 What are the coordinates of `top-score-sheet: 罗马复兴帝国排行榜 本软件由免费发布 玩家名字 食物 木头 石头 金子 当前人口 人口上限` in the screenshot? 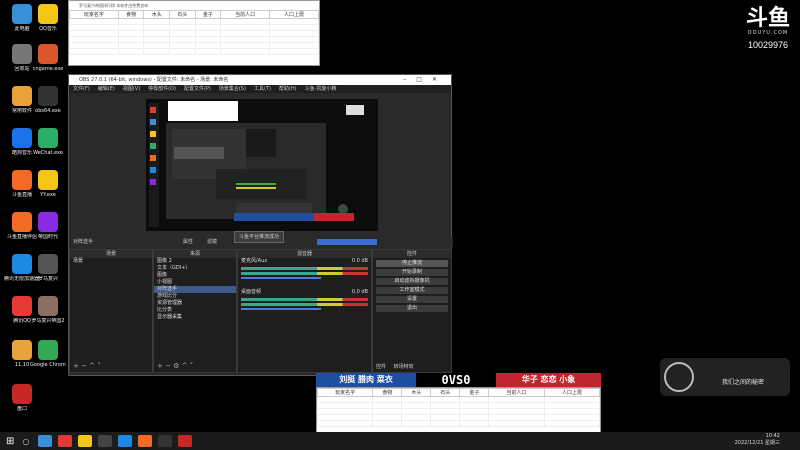 It's located at (194, 33).